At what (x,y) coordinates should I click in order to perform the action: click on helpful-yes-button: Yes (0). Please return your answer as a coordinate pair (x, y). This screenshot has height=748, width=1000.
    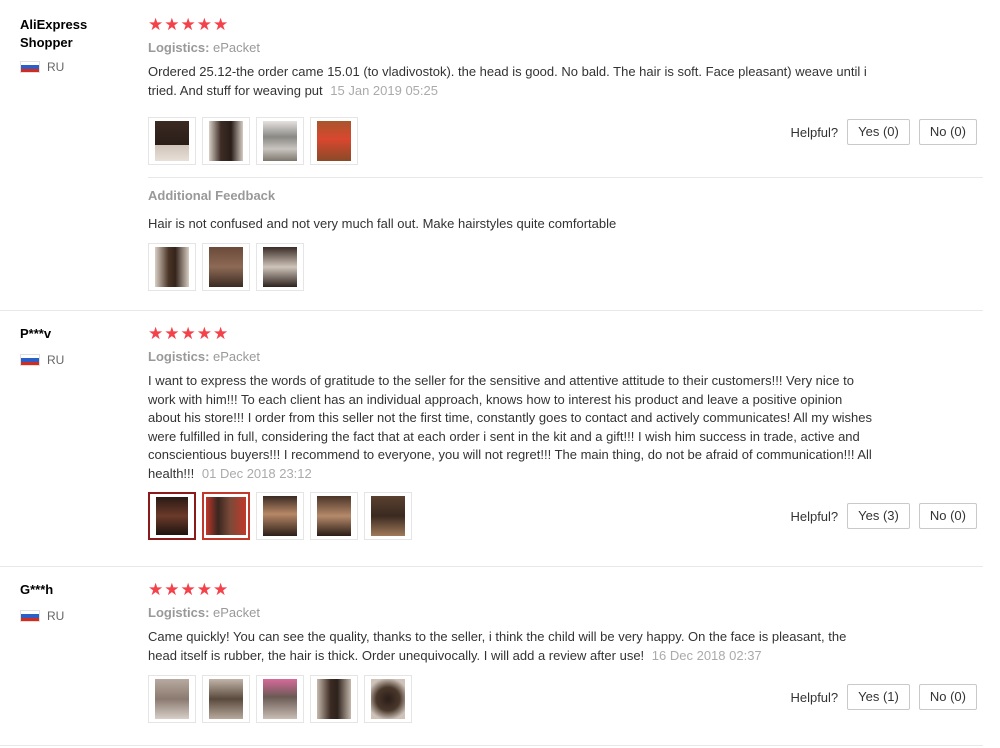
    Looking at the image, I should click on (878, 132).